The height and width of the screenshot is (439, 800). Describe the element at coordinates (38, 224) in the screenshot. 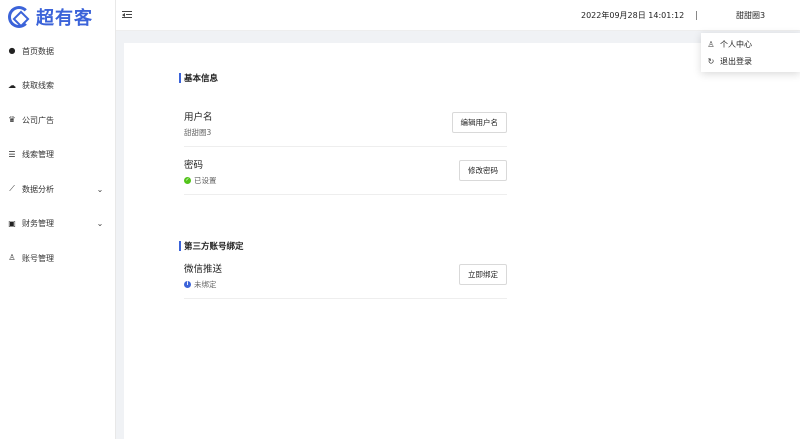

I see `sidebar-item-label: 财务管理` at that location.